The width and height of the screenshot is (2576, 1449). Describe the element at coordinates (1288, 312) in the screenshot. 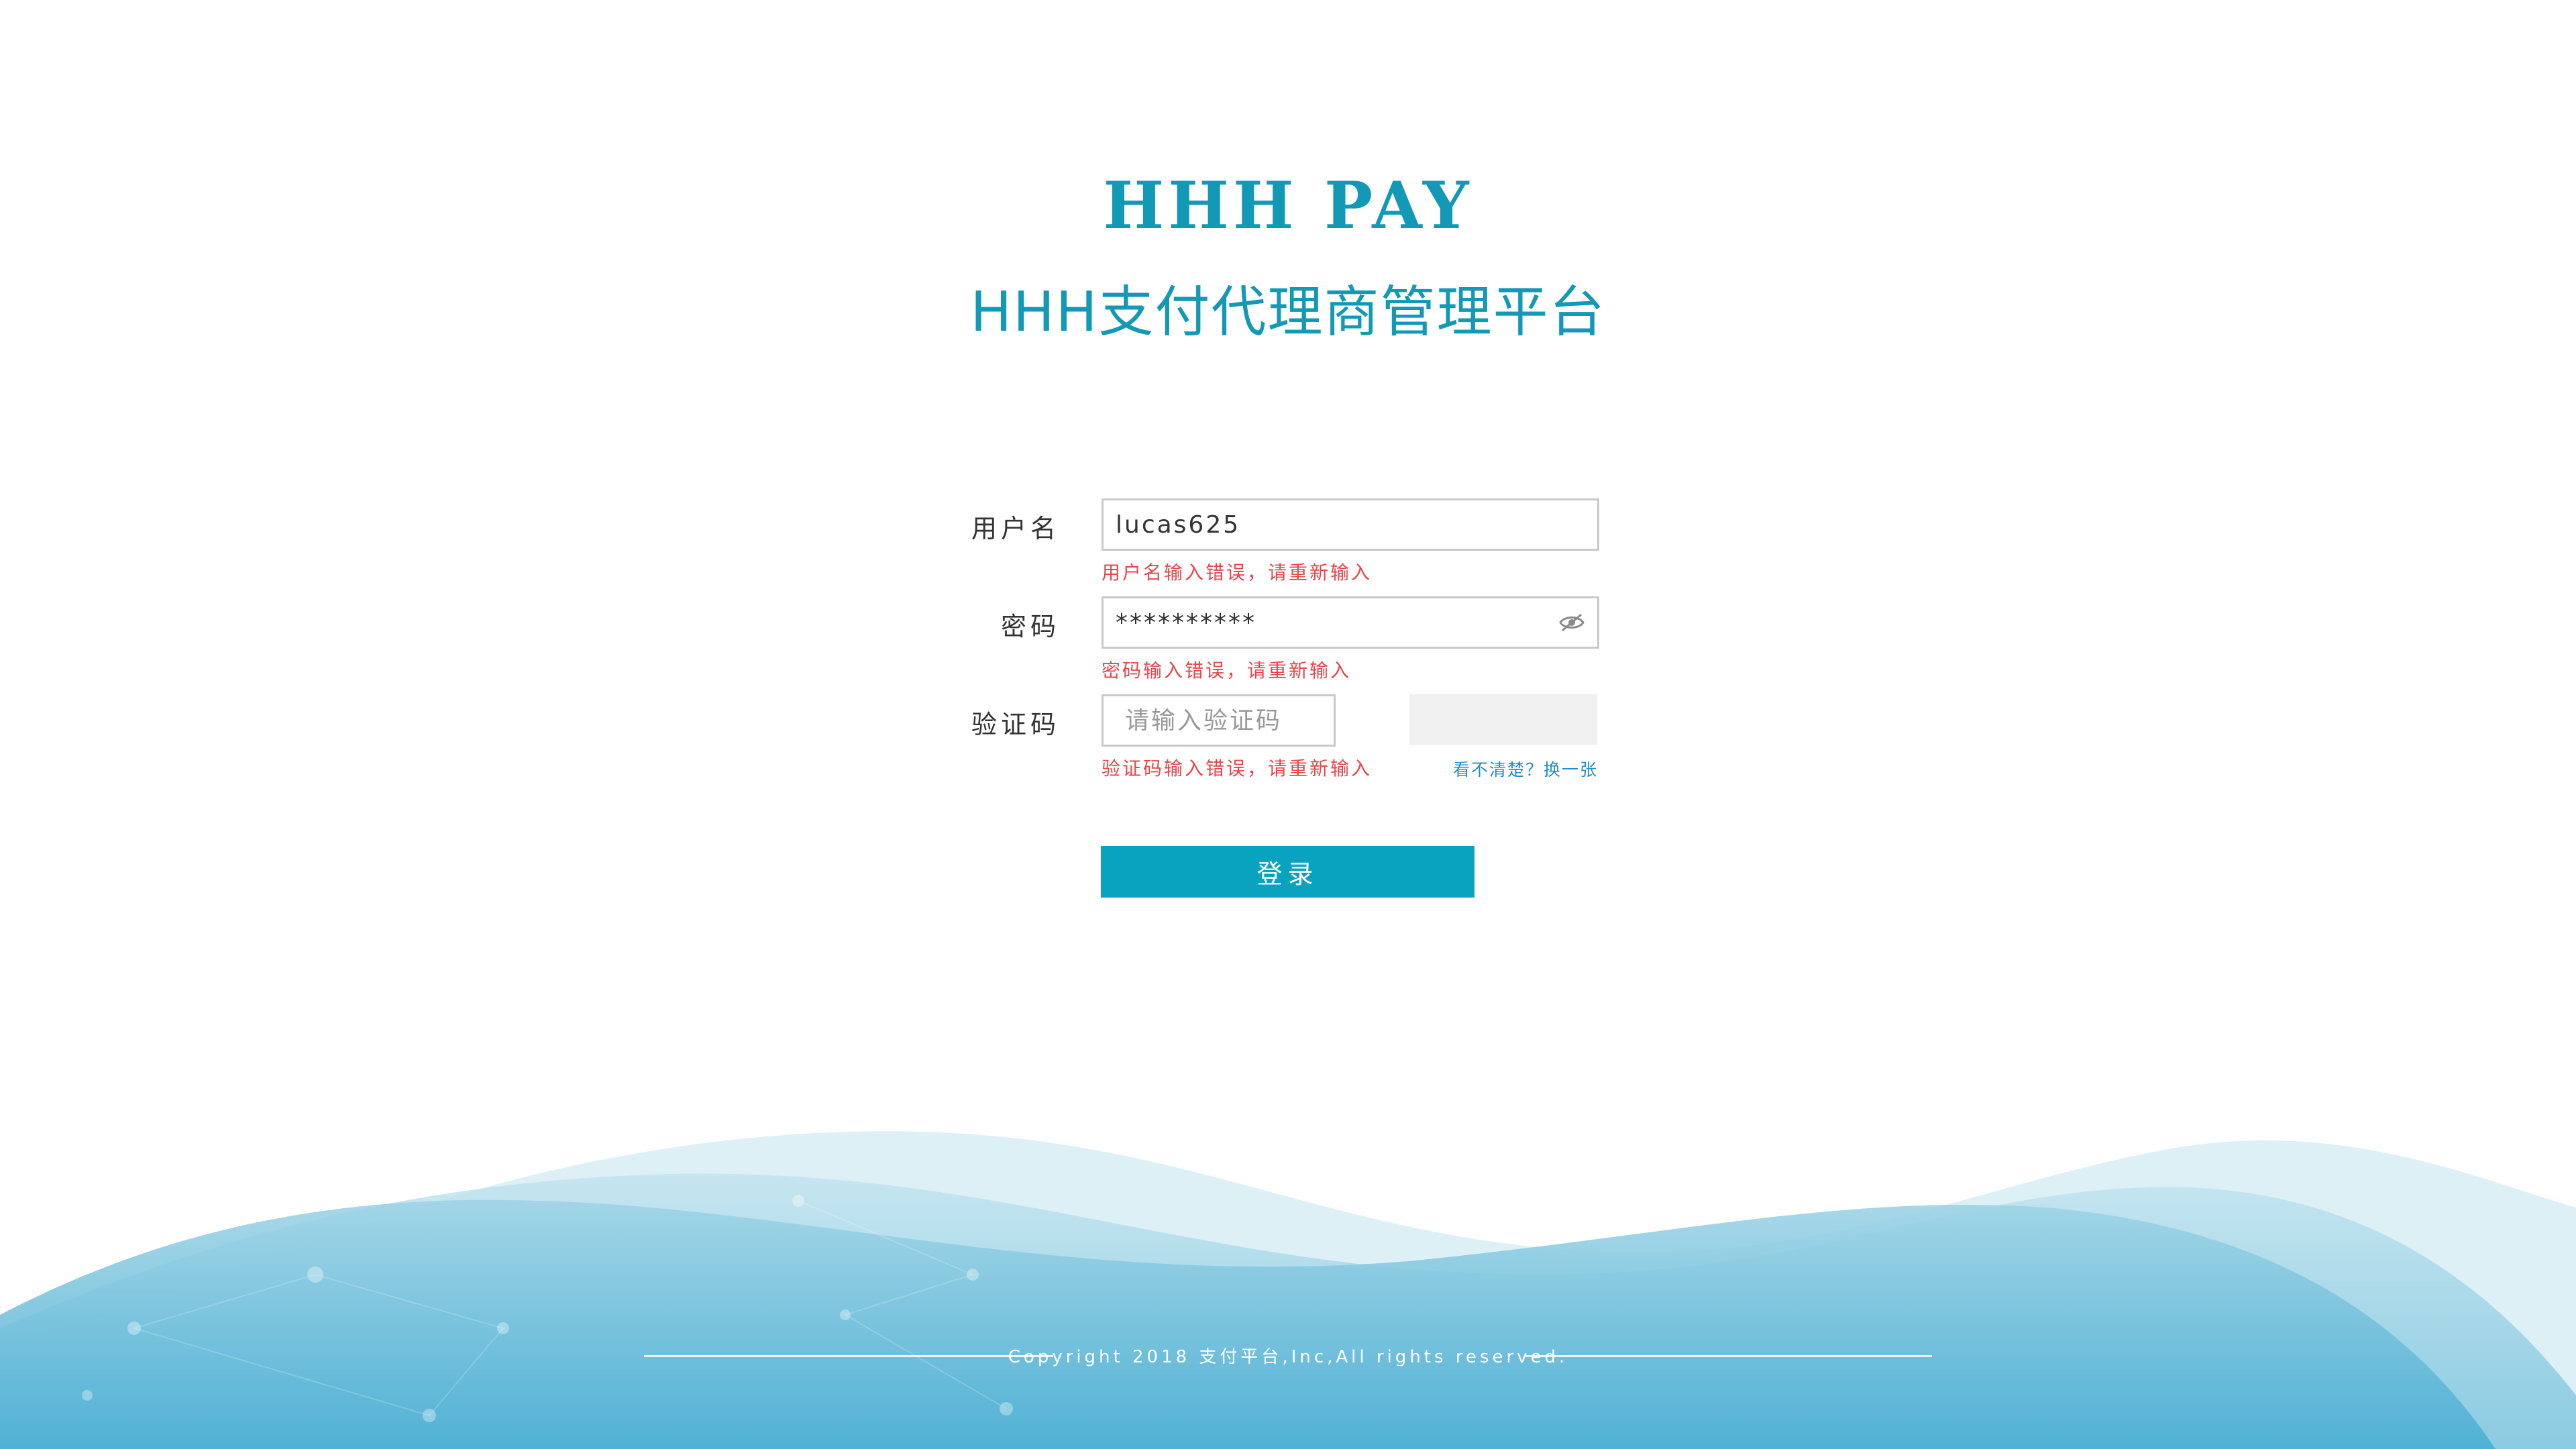

I see `page-title: HHH支付代理商管理平台` at that location.